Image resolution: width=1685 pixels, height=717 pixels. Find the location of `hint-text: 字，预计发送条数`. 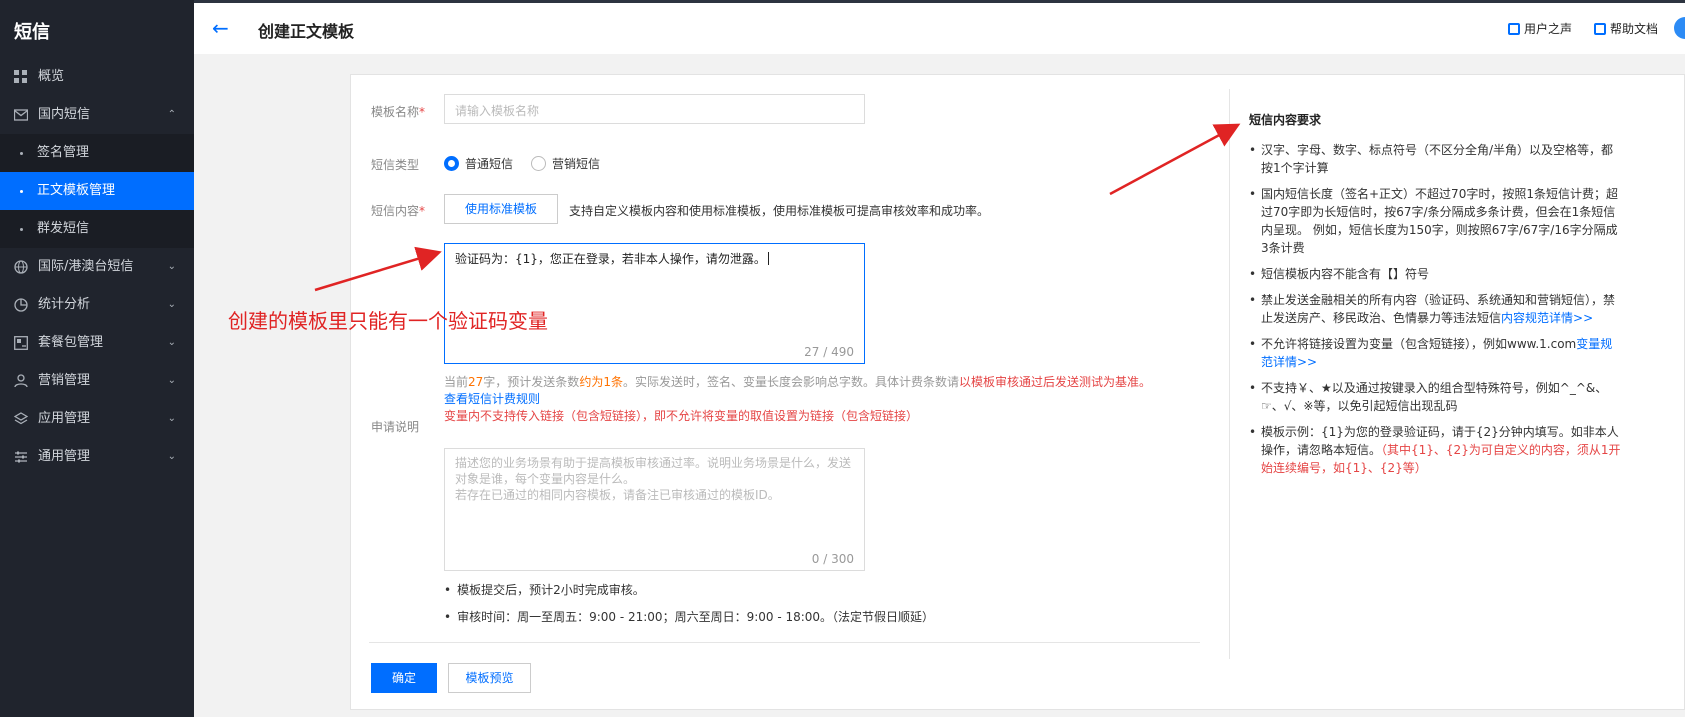

hint-text: 字，预计发送条数 is located at coordinates (531, 382).